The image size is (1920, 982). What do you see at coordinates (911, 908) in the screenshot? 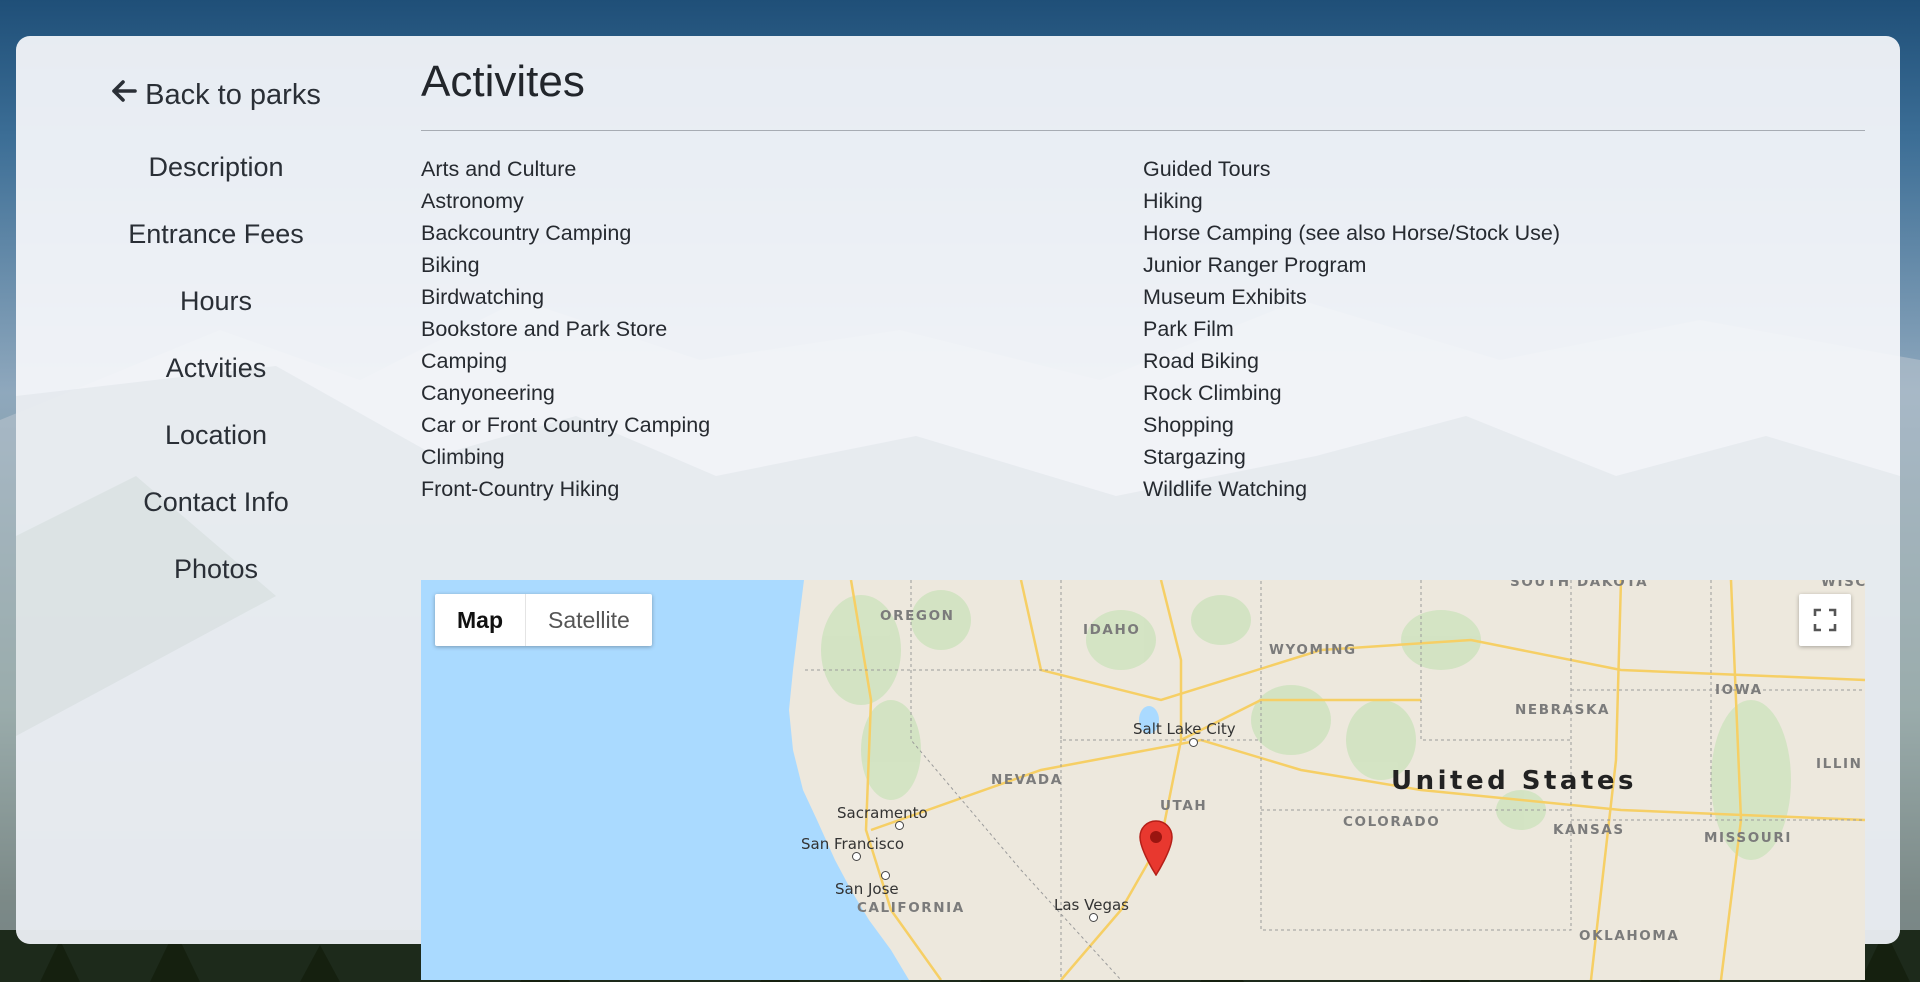
I see `map-label-california: CALIFORNIA` at bounding box center [911, 908].